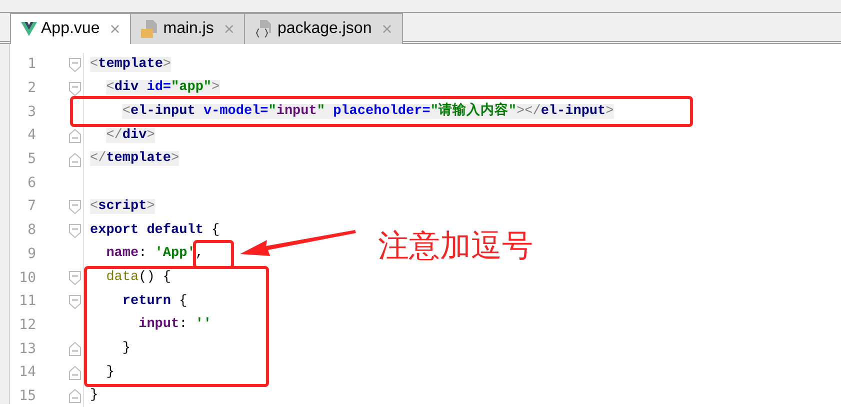  What do you see at coordinates (150, 29) in the screenshot?
I see `js-file-icon` at bounding box center [150, 29].